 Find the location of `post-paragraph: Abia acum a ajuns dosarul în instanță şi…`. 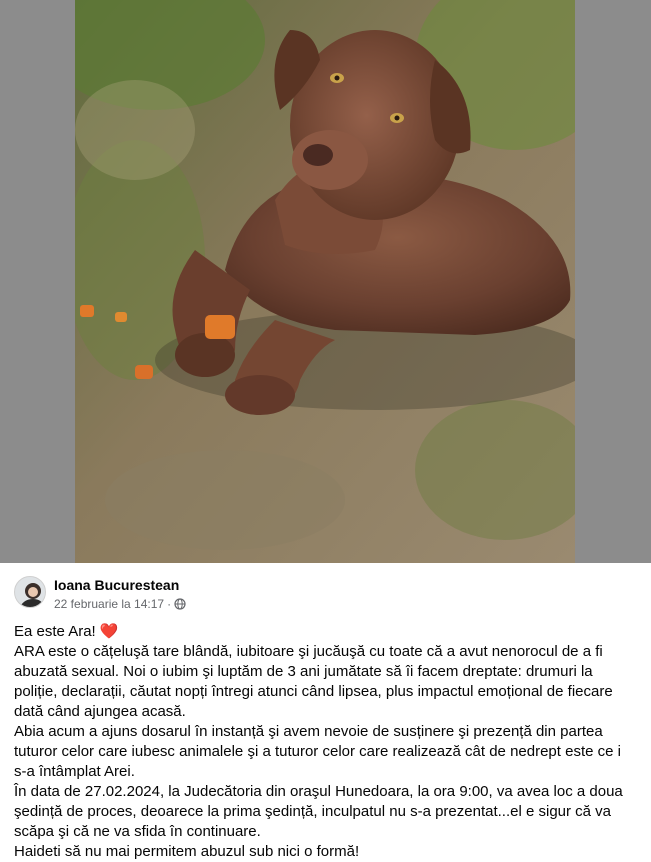

post-paragraph: Abia acum a ajuns dosarul în instanță şi… is located at coordinates (317, 751).